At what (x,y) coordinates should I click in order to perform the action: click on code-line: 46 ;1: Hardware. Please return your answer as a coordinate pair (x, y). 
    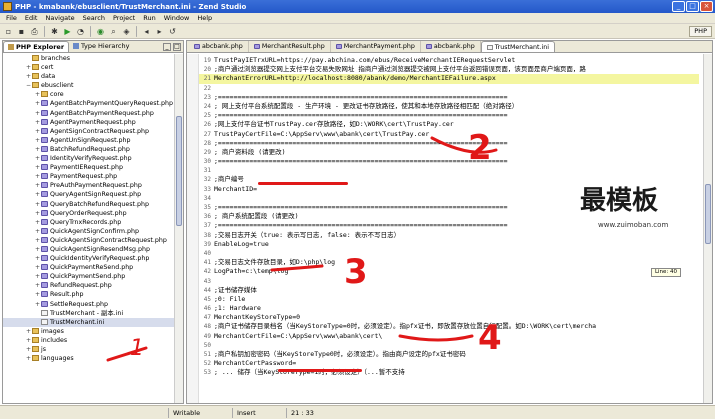
    Looking at the image, I should click on (449, 308).